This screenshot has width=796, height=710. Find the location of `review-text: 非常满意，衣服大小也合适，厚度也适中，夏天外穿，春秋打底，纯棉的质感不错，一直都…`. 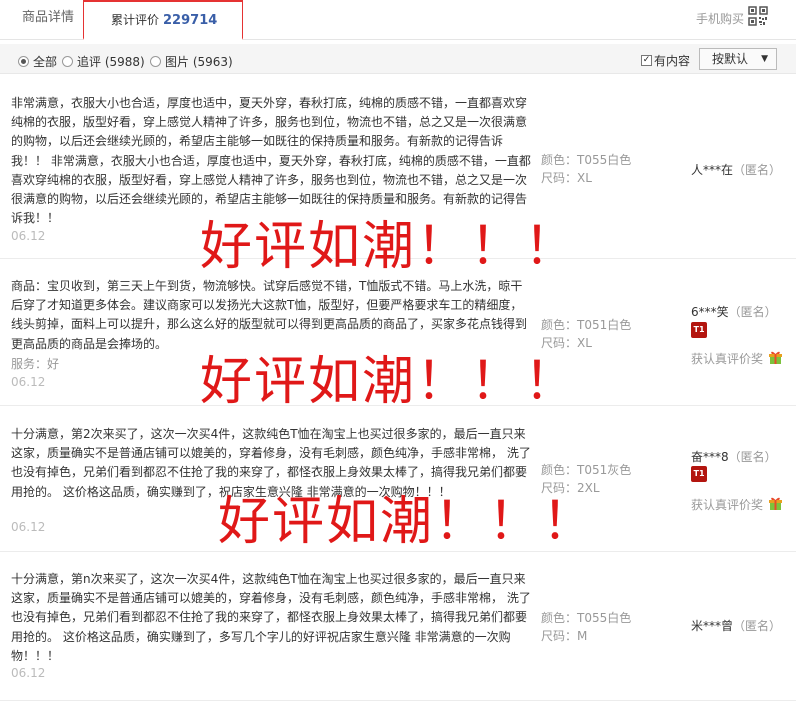

review-text: 非常满意，衣服大小也合适，厚度也适中，夏天外穿，春秋打底，纯棉的质感不错，一直都… is located at coordinates (271, 161).